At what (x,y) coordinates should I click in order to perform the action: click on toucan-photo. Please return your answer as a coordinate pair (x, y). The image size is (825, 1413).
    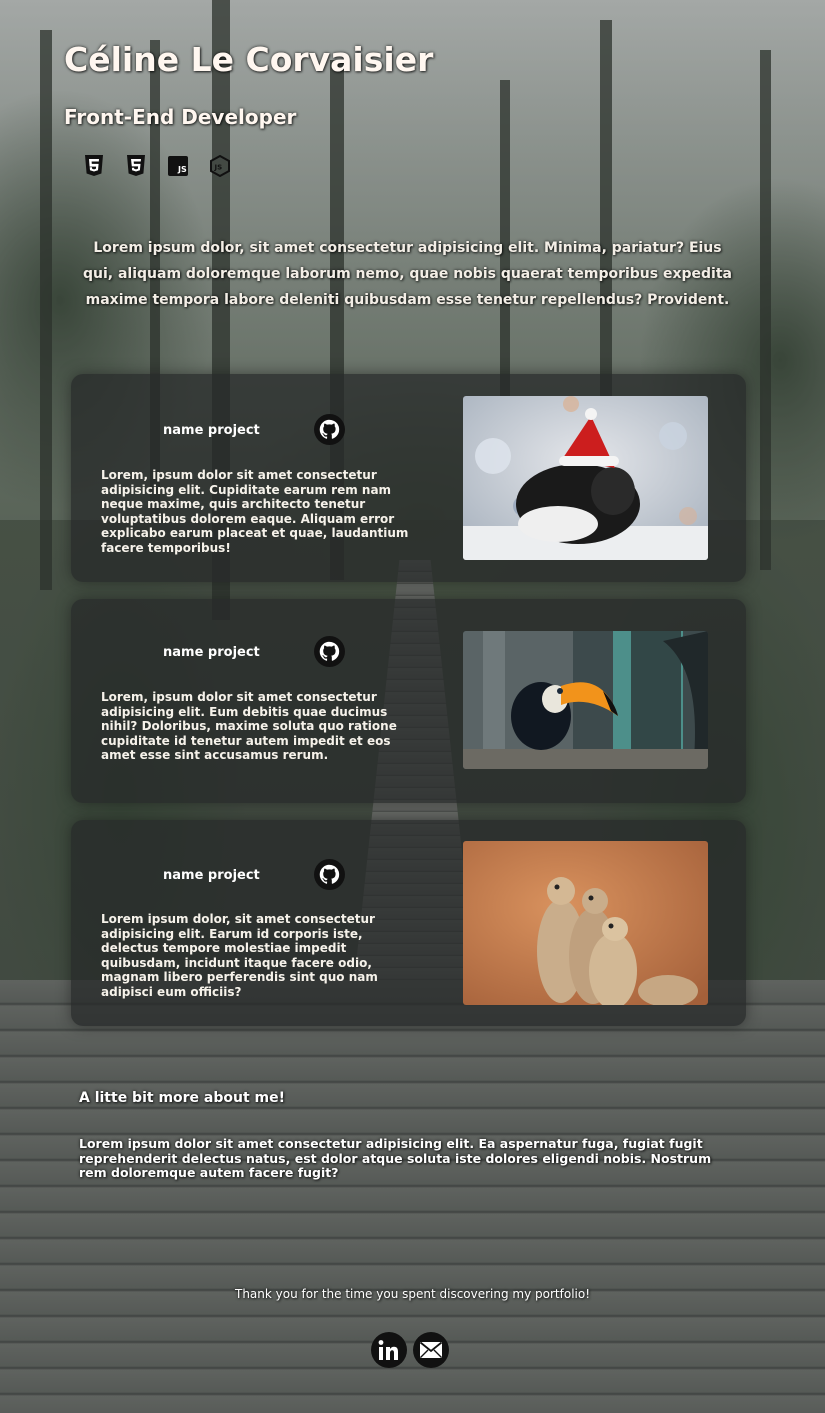
    Looking at the image, I should click on (585, 700).